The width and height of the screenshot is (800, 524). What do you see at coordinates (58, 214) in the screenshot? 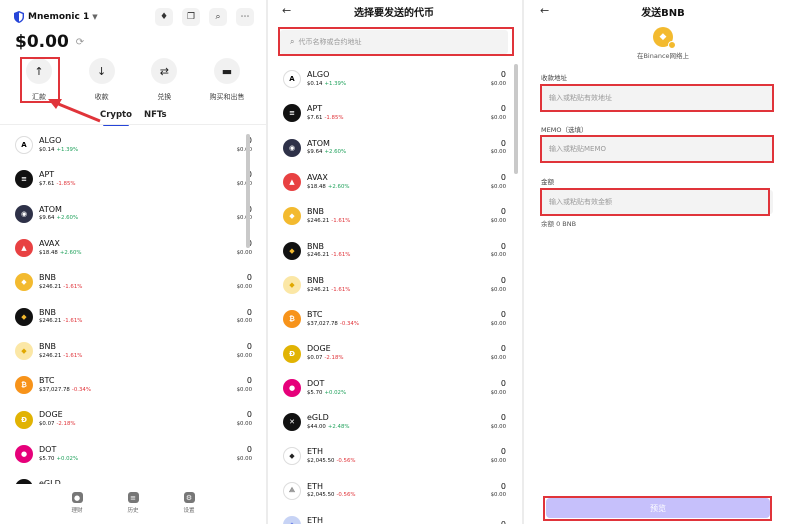
I see `coin-info: ATOM $9.64 +2.60%` at bounding box center [58, 214].